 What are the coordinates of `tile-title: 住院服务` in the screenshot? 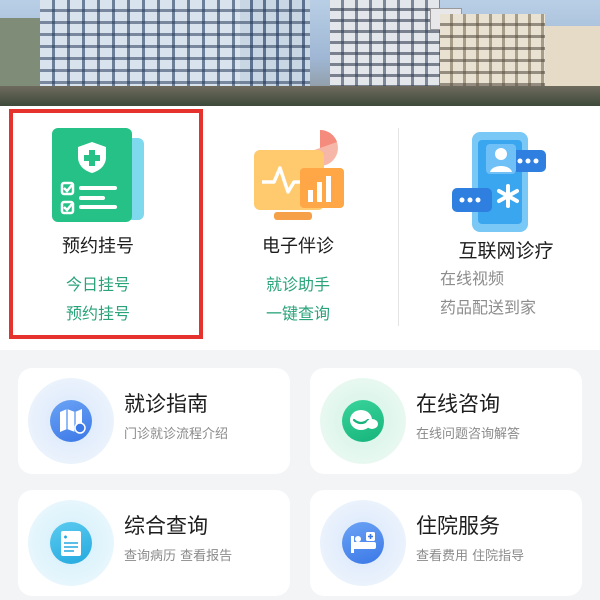 It's located at (458, 526).